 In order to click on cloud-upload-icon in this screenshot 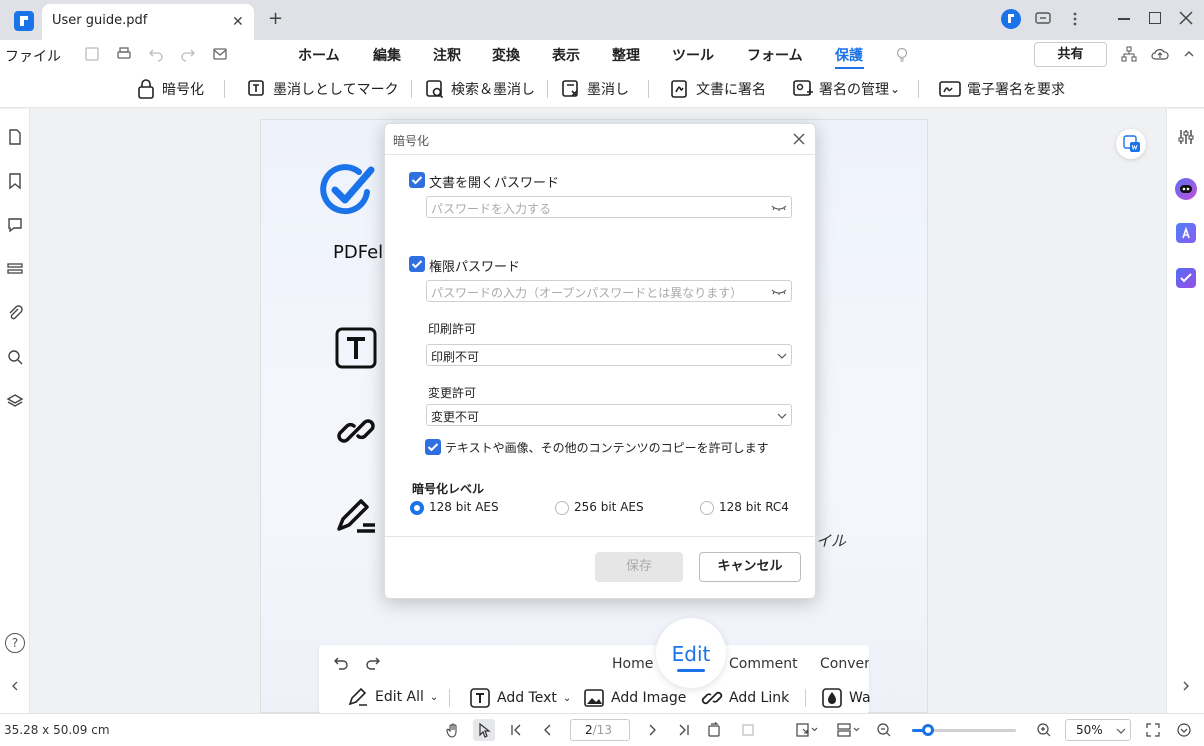, I will do `click(1160, 54)`.